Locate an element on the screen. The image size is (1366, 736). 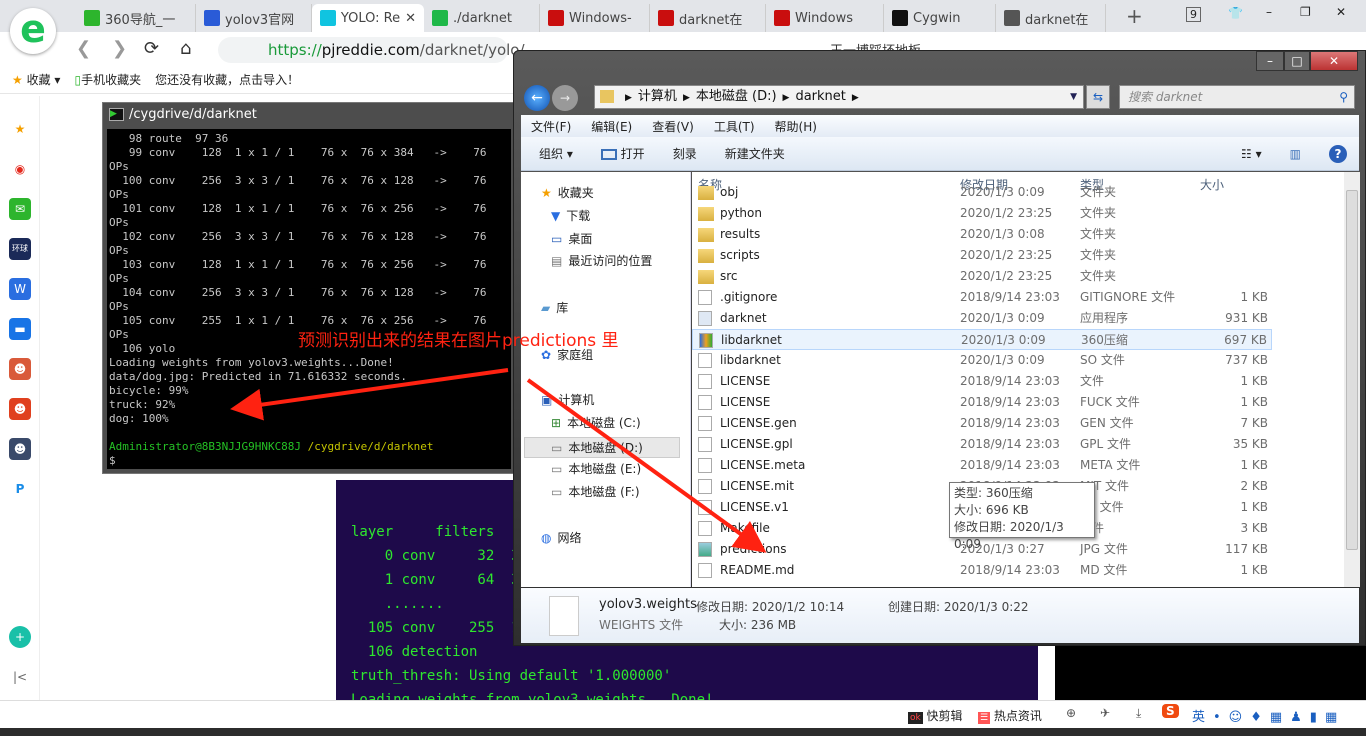
arrow-to-predictions is located at coordinates (646, 465).